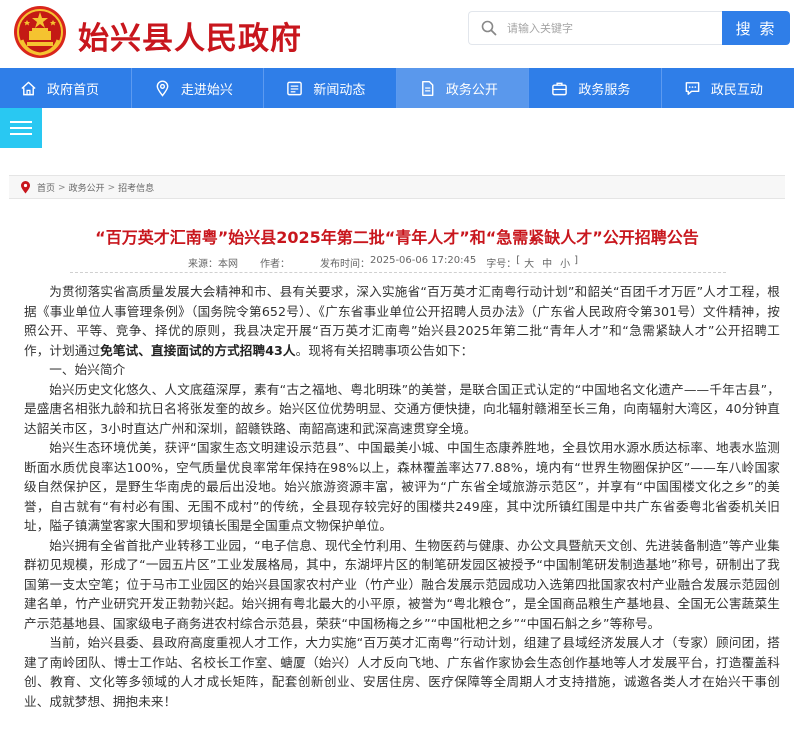  What do you see at coordinates (73, 90) in the screenshot?
I see `nav-label-home: 政府首页` at bounding box center [73, 90].